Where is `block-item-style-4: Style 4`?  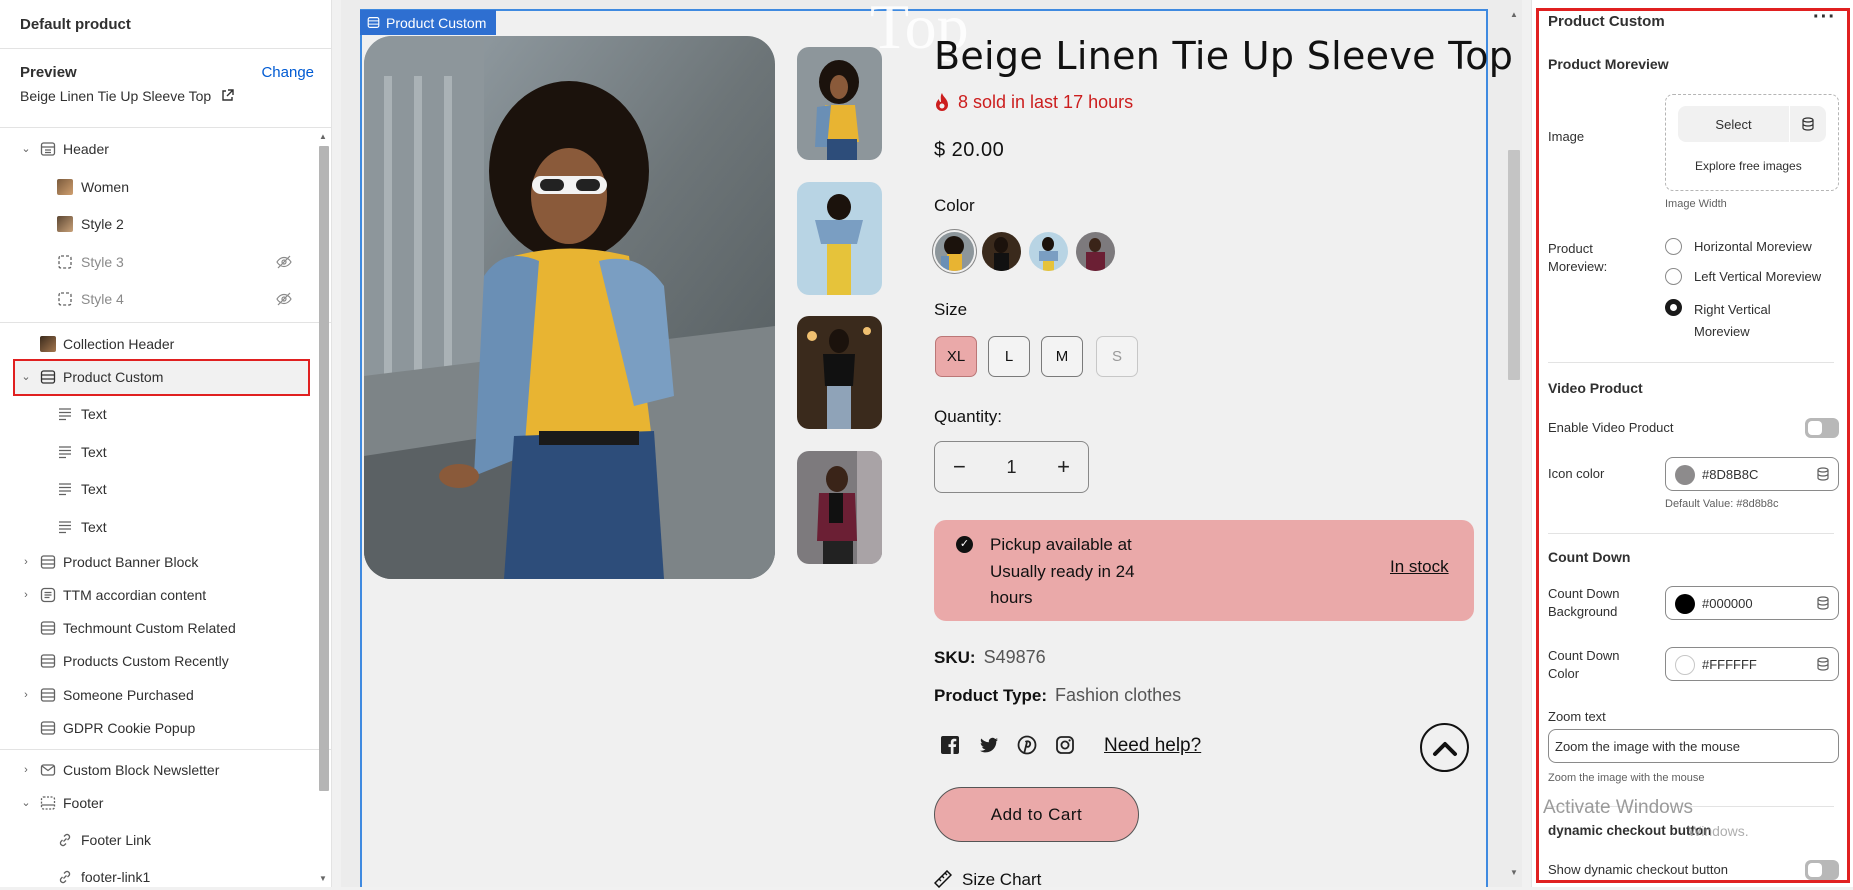 block-item-style-4: Style 4 is located at coordinates (156, 299).